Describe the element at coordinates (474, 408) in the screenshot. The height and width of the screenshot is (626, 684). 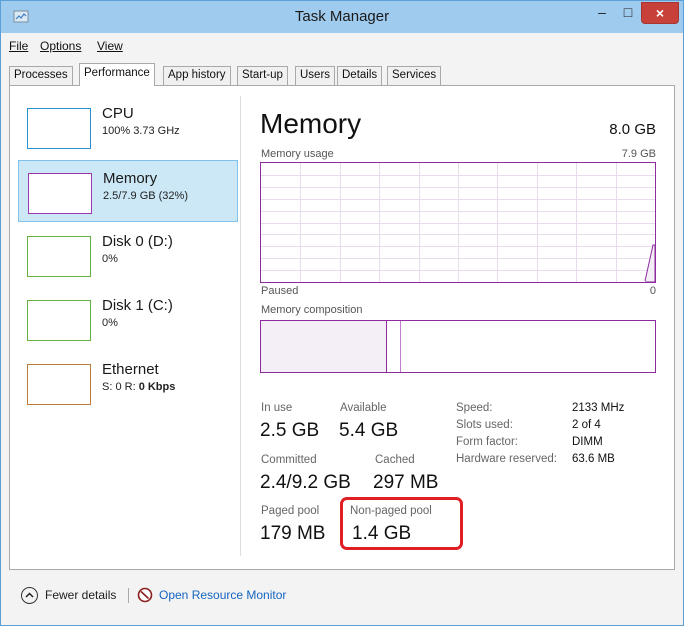
I see `speed-label: Speed:` at that location.